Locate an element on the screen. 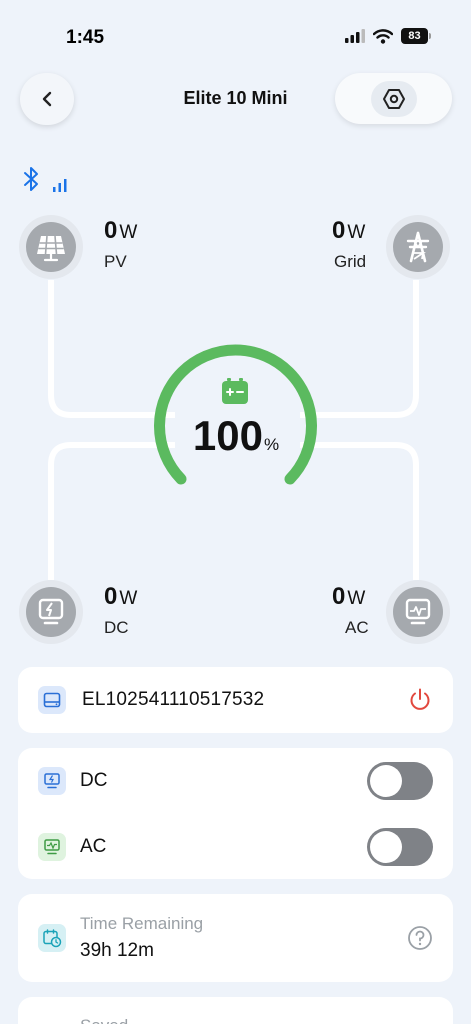  timer-icon is located at coordinates (52, 938).